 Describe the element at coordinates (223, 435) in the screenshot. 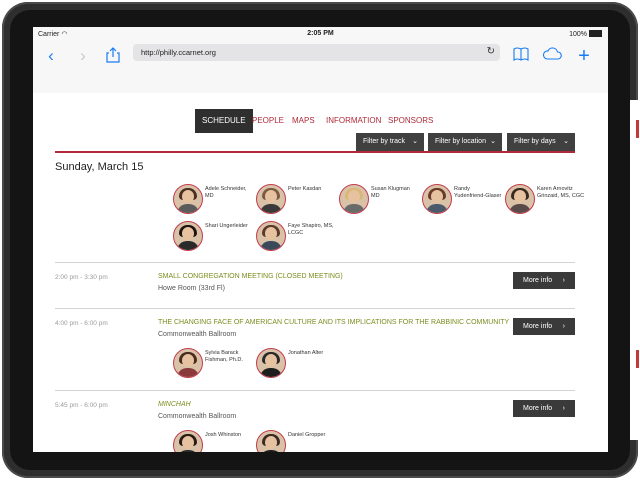

I see `speaker-name: Josh Whinston` at that location.